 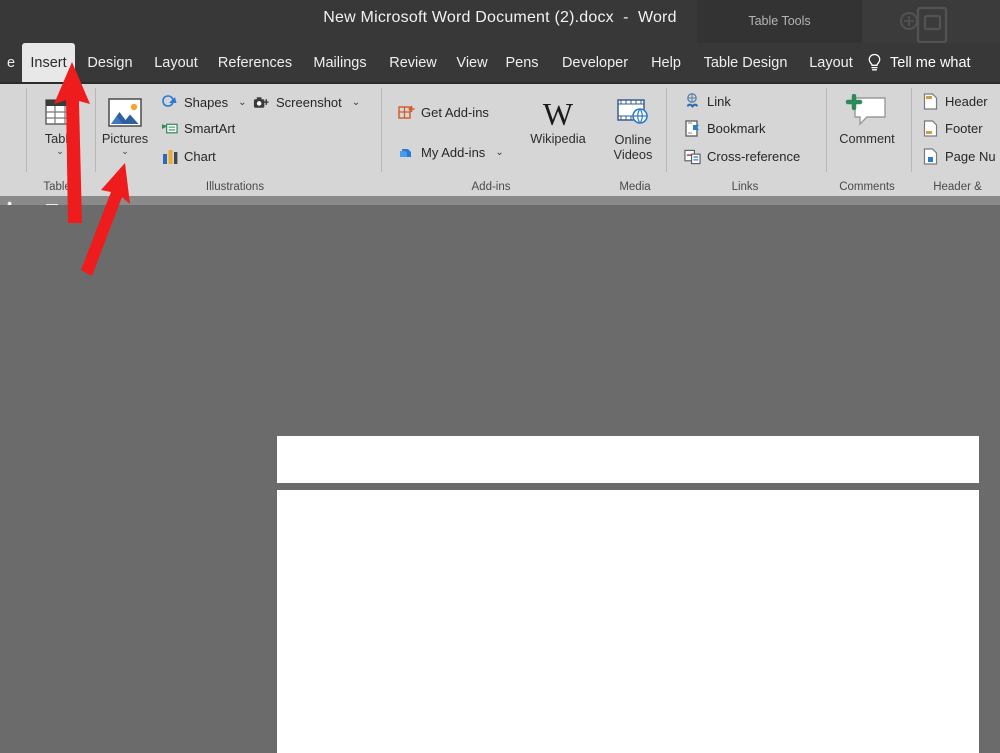 What do you see at coordinates (455, 112) in the screenshot?
I see `get-addins-label: Get Add-ins` at bounding box center [455, 112].